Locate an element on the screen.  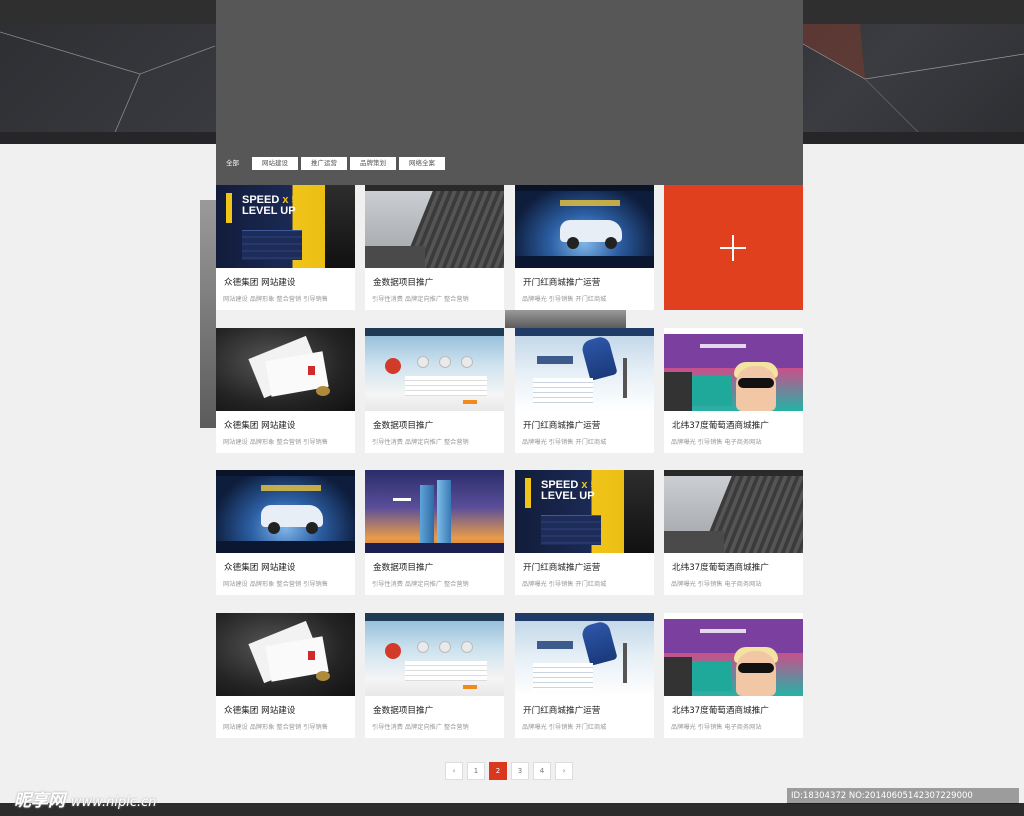
watermark-right: ID:18304372 NO:20140605142307229000 is located at coordinates (903, 796).